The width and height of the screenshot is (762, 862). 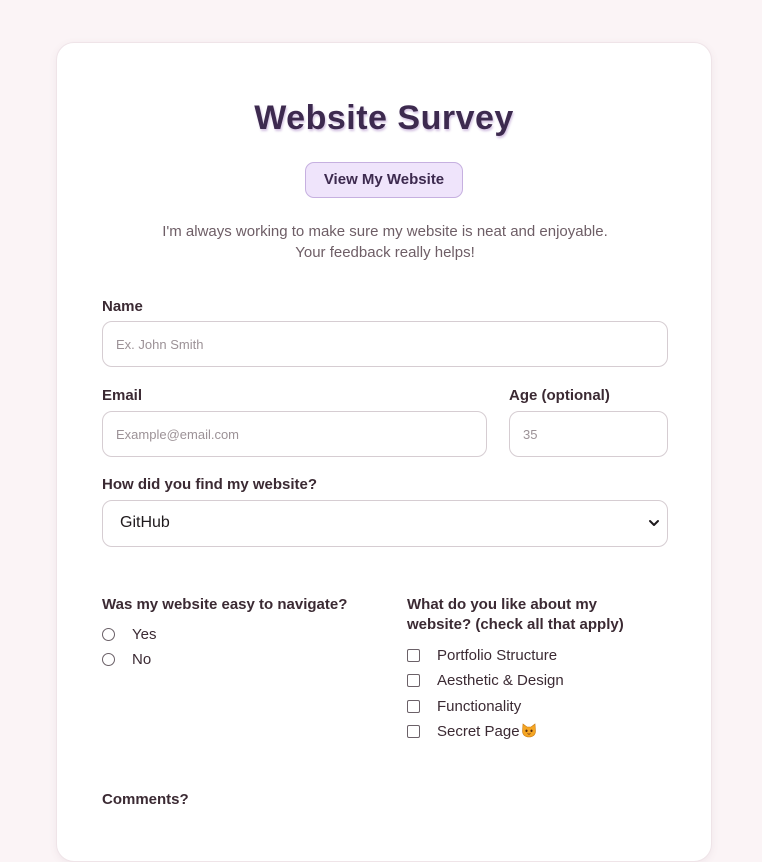 What do you see at coordinates (588, 434) in the screenshot?
I see `age-input` at bounding box center [588, 434].